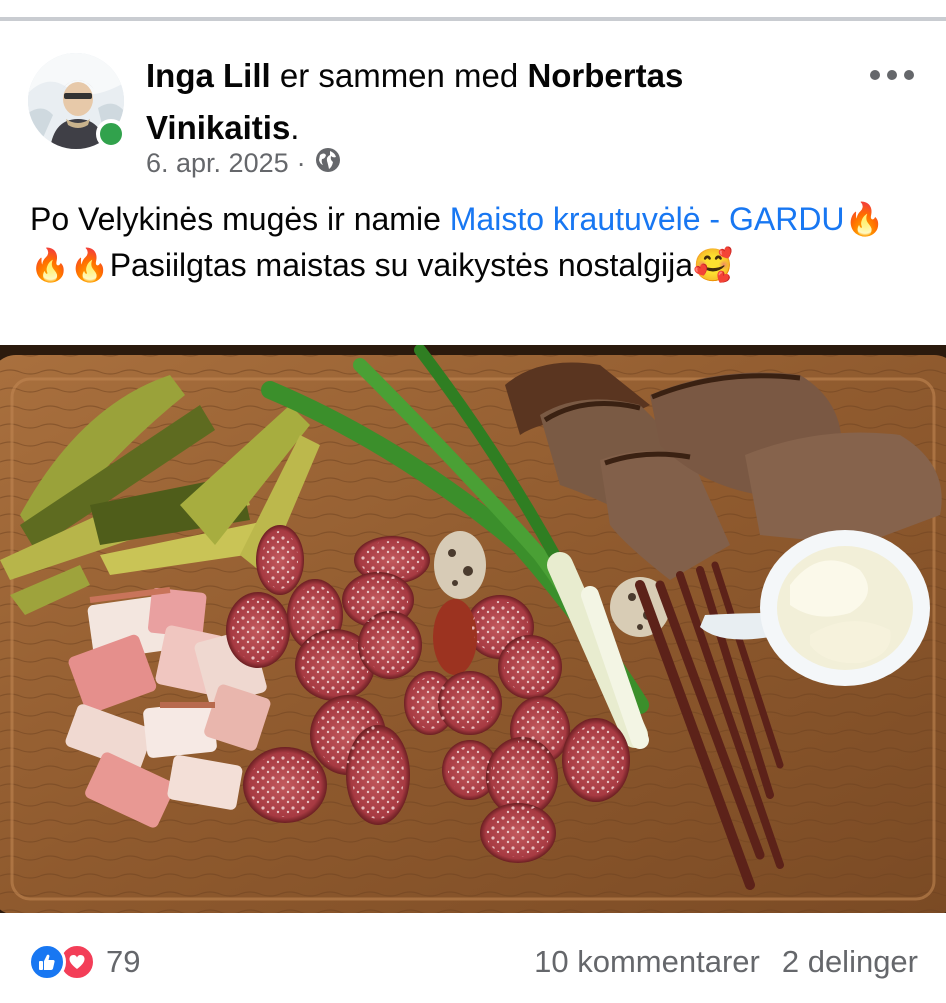 The width and height of the screenshot is (946, 1003). I want to click on online-status-dot, so click(111, 134).